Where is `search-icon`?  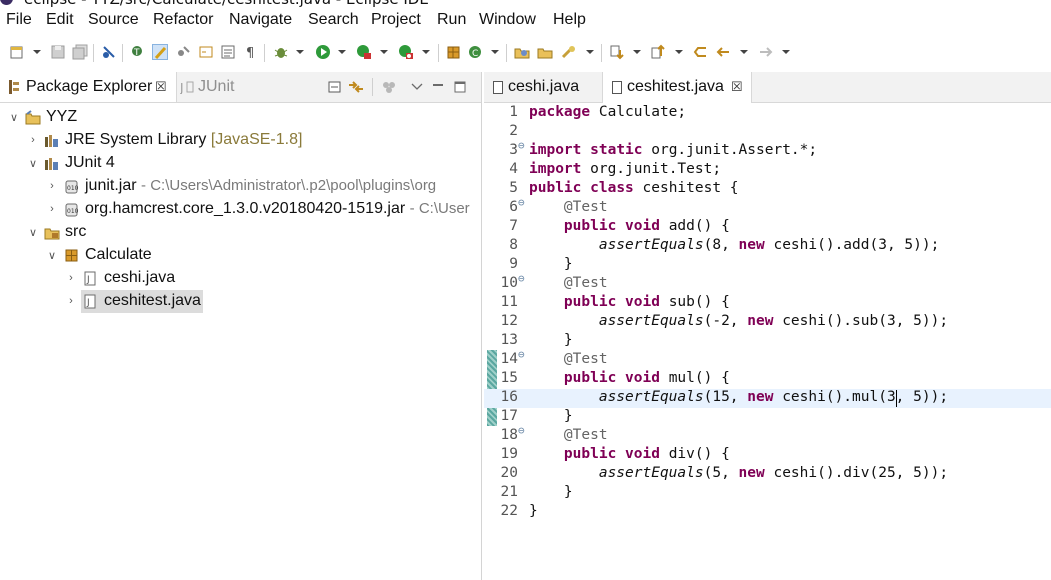
search-icon is located at coordinates (569, 52).